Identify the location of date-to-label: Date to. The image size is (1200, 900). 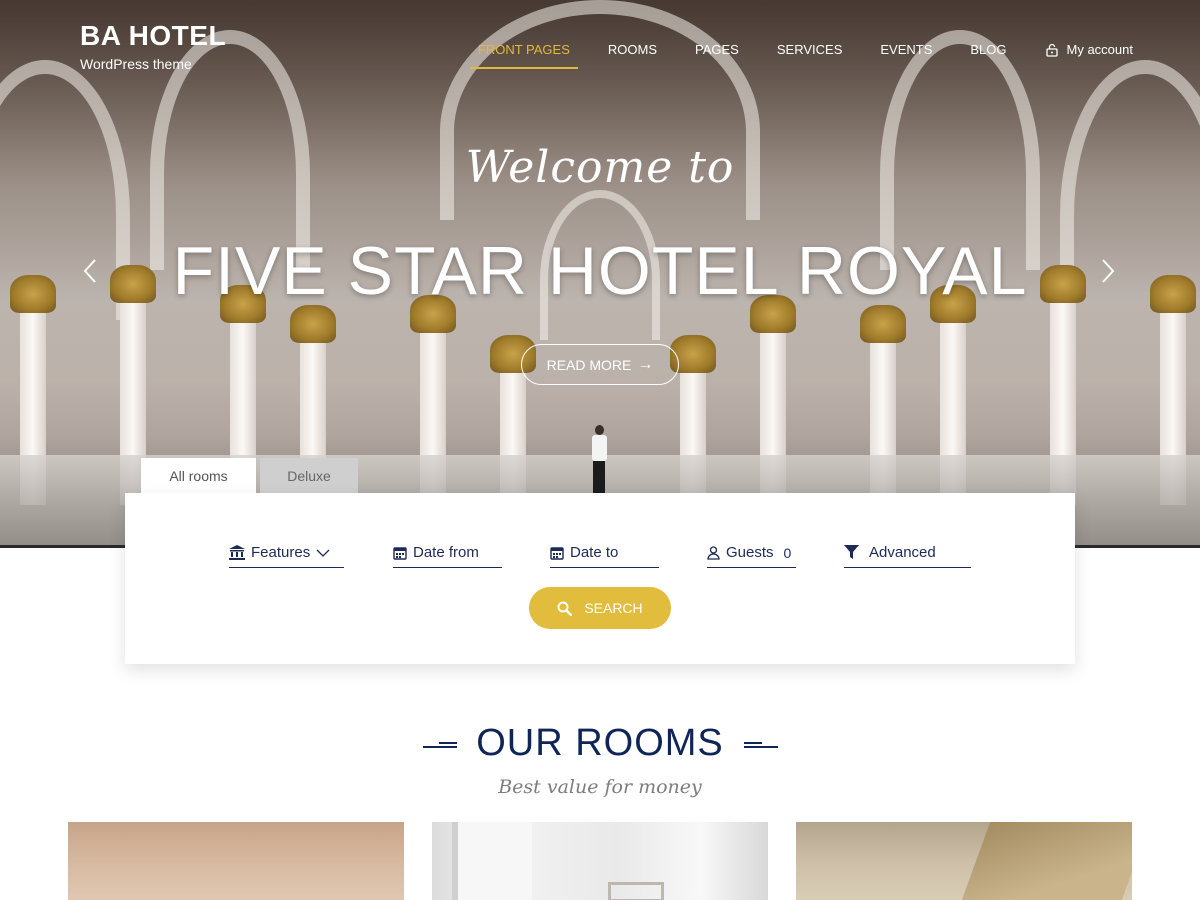
(594, 552).